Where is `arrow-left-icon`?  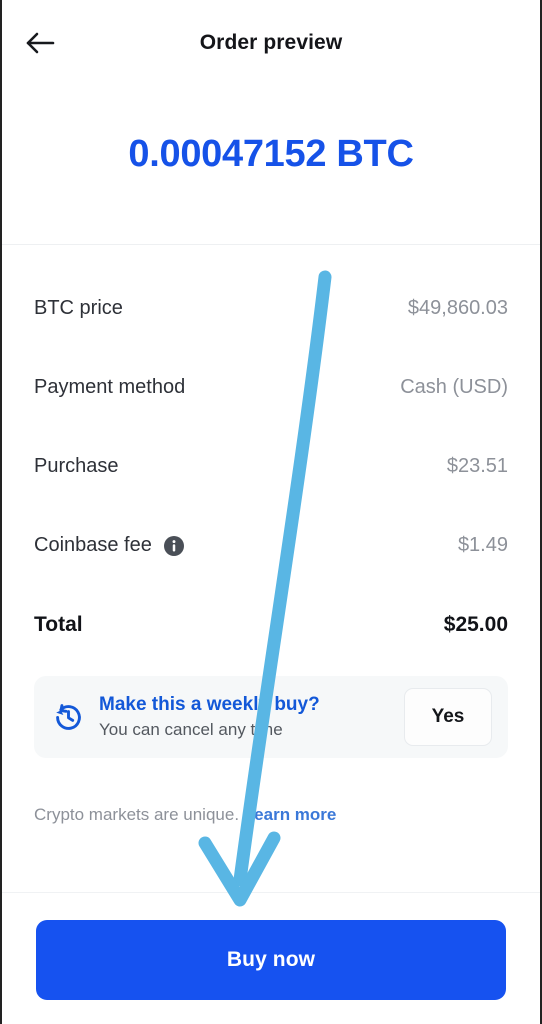 arrow-left-icon is located at coordinates (40, 43).